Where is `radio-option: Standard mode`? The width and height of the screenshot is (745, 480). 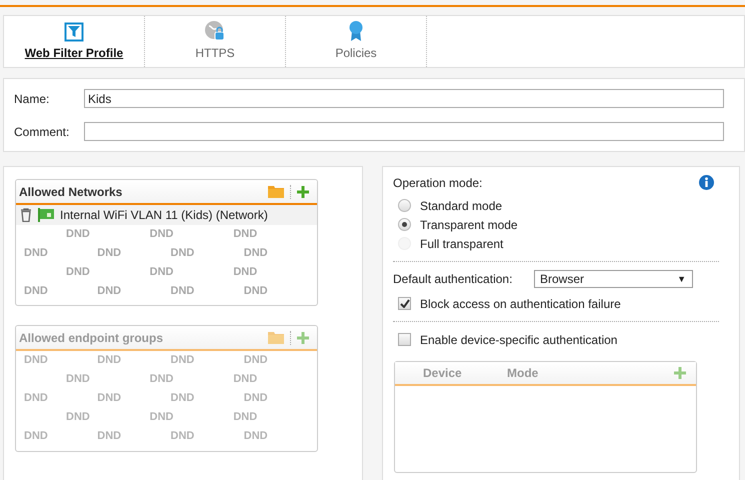
radio-option: Standard mode is located at coordinates (556, 205).